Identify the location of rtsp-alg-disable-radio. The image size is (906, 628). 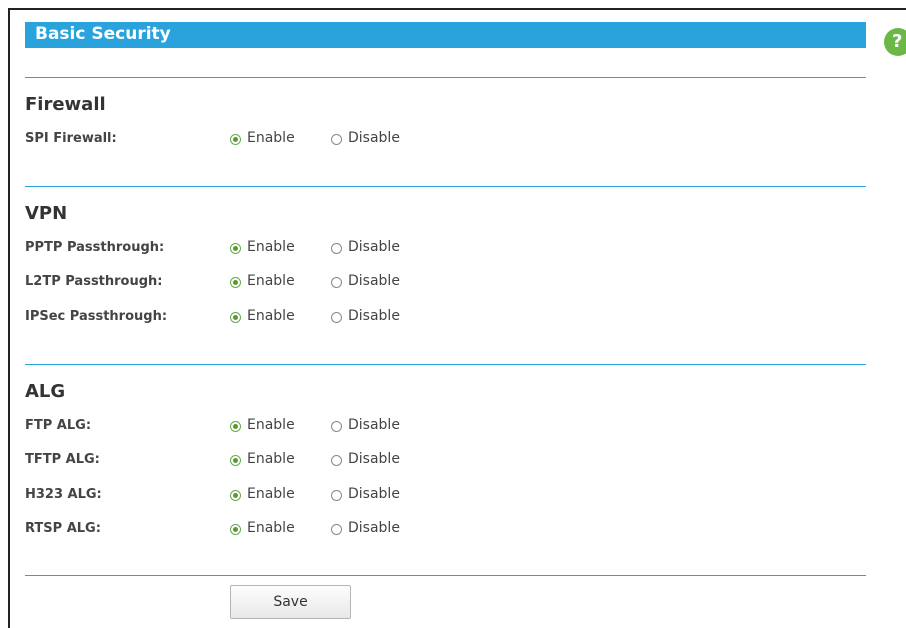
(336, 529).